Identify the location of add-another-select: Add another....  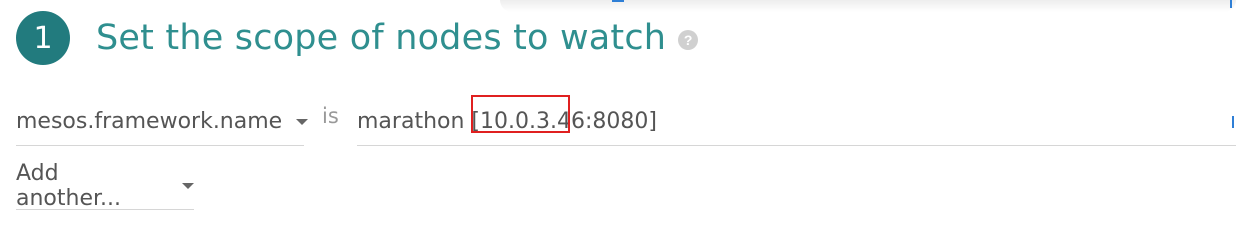
(105, 186).